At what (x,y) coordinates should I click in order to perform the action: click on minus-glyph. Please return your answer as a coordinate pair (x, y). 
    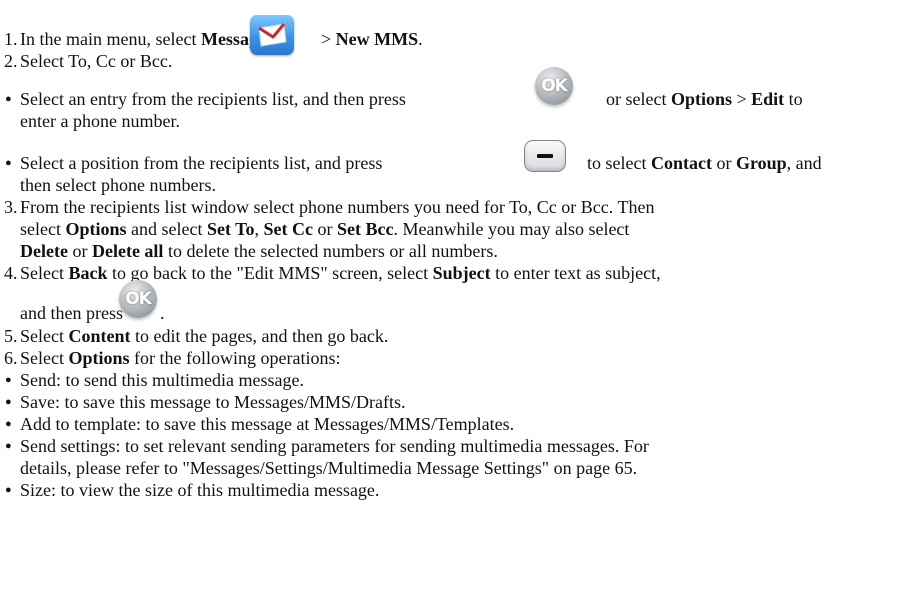
    Looking at the image, I should click on (545, 156).